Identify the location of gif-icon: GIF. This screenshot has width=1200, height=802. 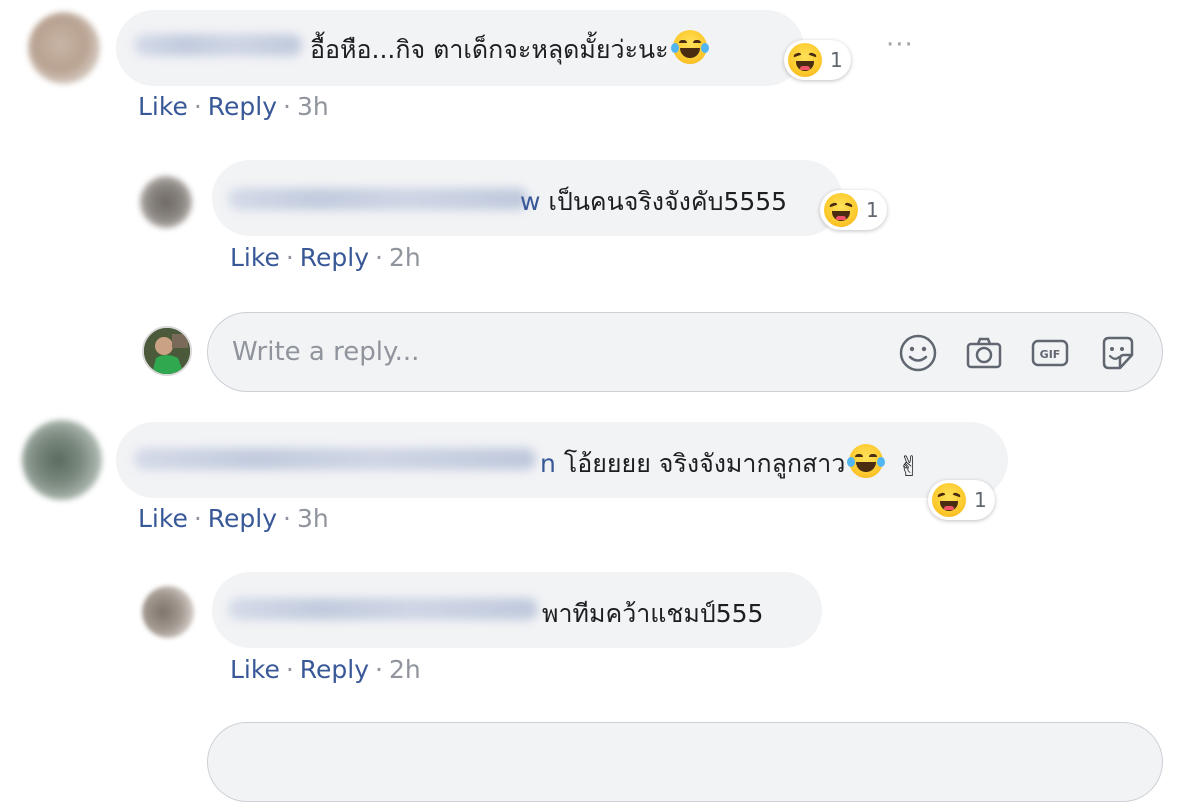
(1050, 353).